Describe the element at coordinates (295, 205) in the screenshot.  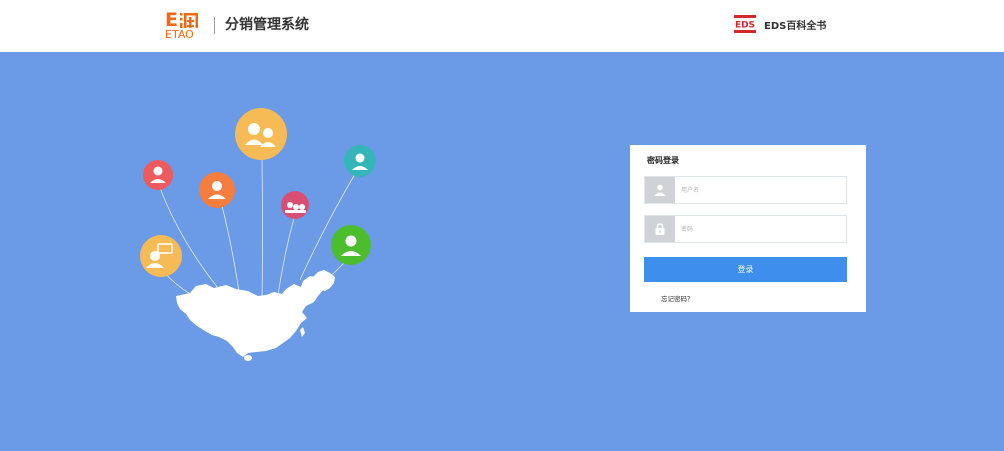
I see `bubble-people-chat` at that location.